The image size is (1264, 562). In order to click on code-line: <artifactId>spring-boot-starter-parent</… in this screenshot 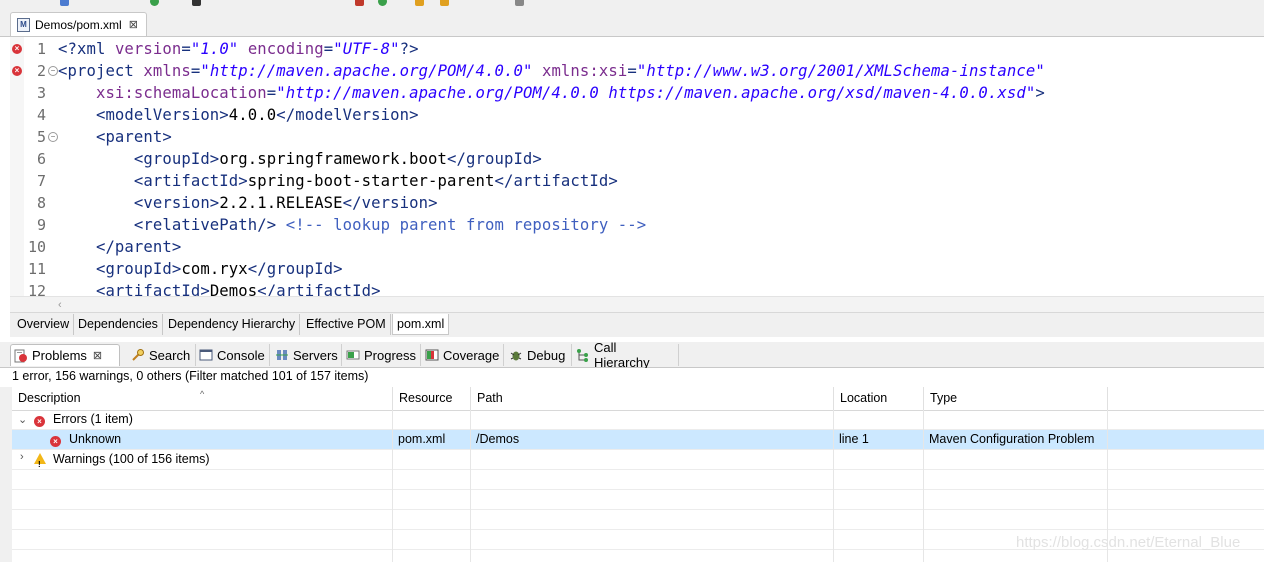, I will do `click(338, 181)`.